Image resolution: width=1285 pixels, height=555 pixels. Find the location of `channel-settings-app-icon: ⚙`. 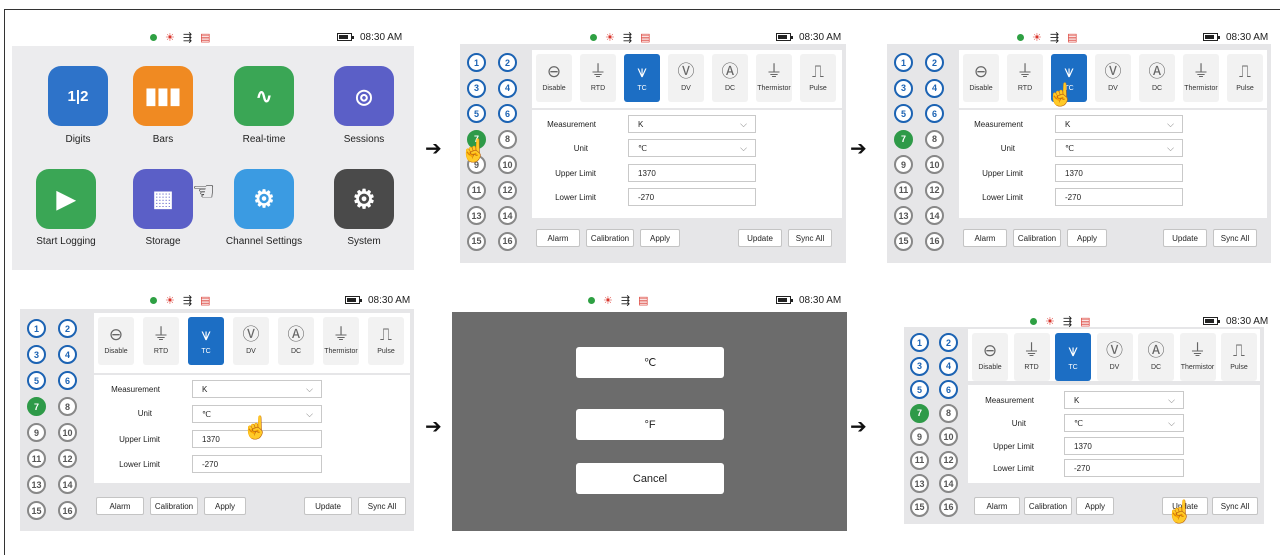

channel-settings-app-icon: ⚙ is located at coordinates (264, 199).